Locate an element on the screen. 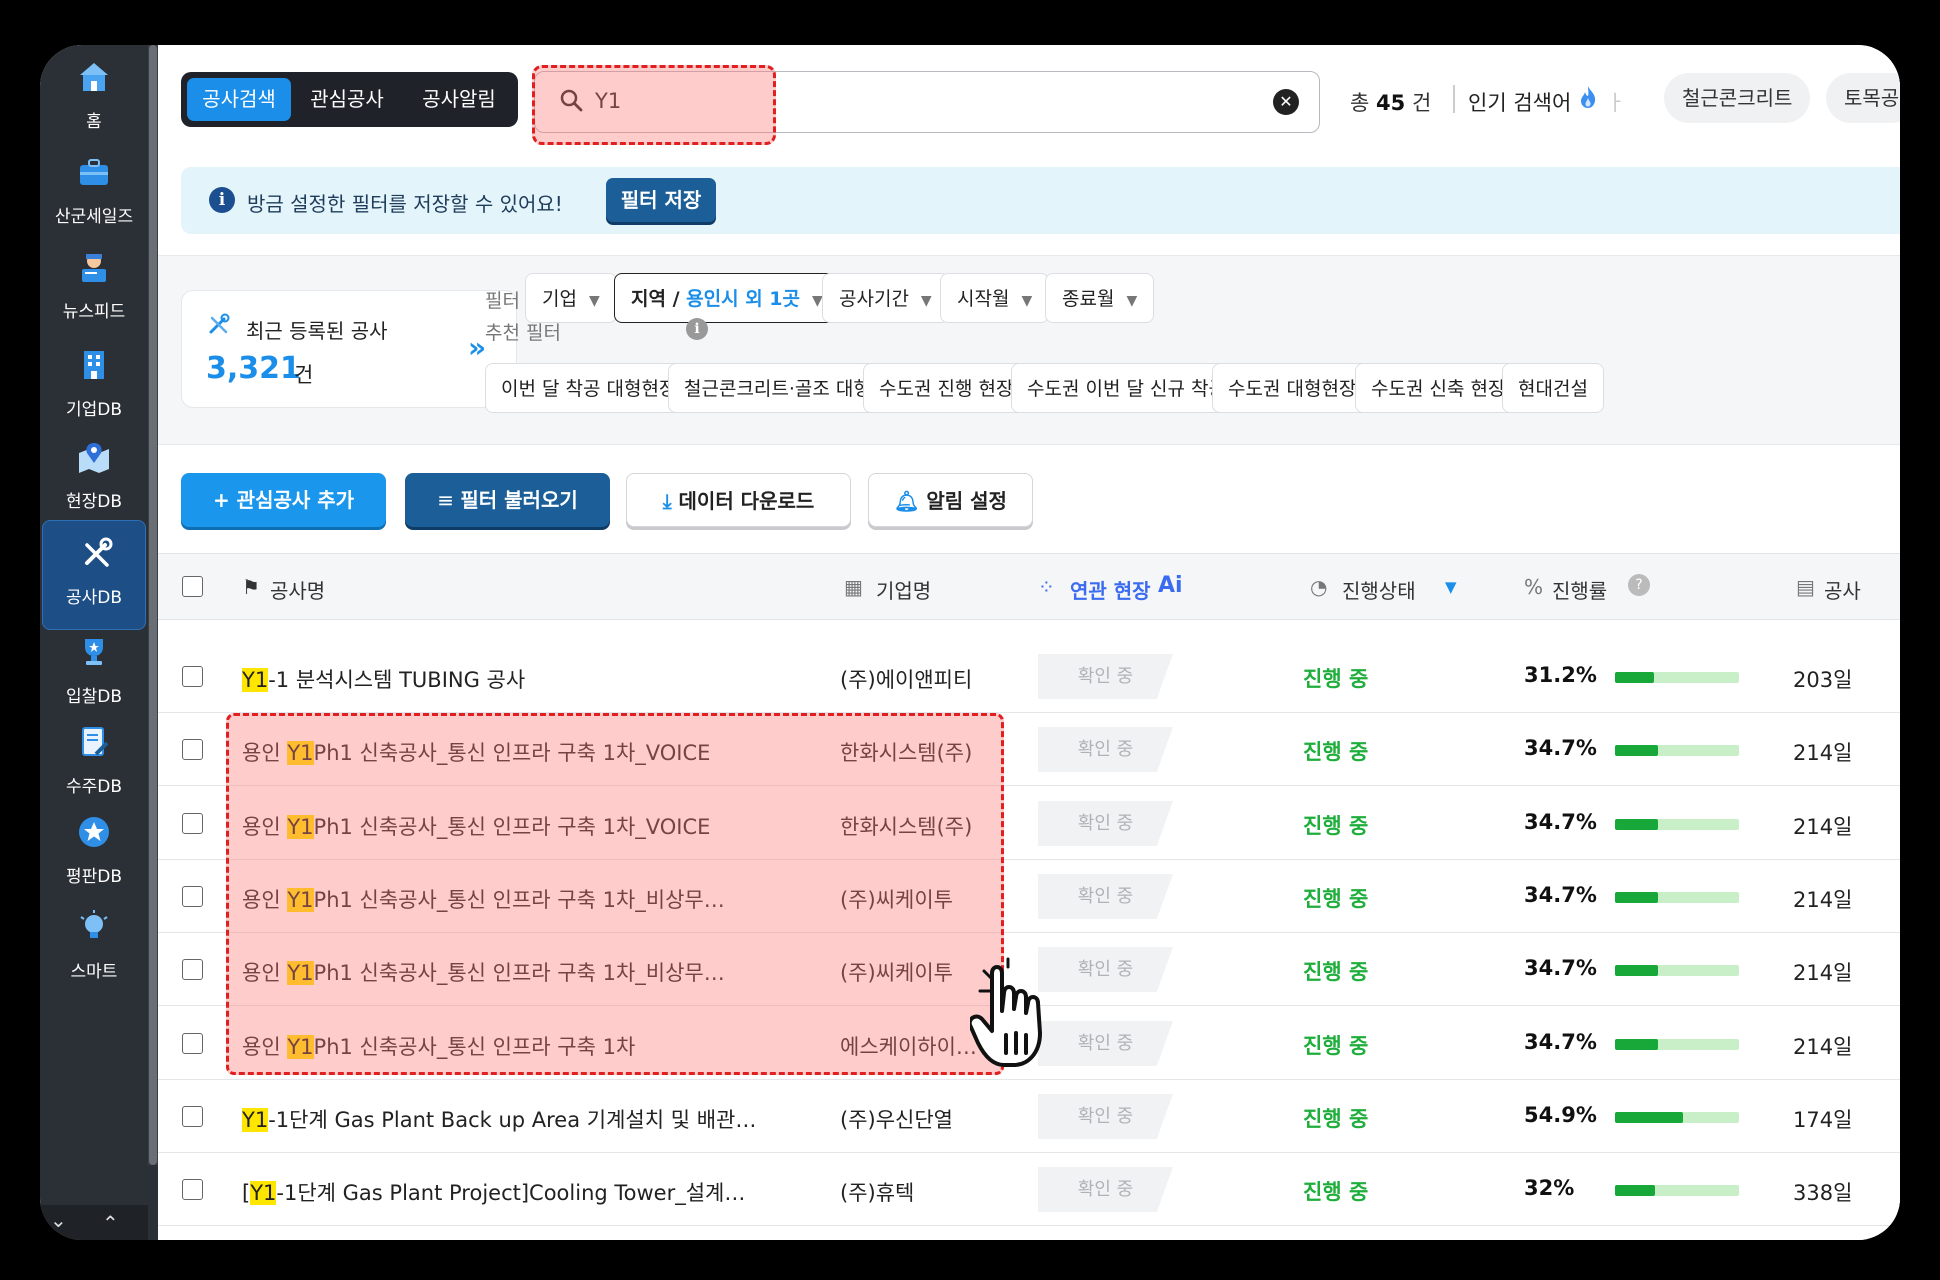  chevron-down-icon: ▼ is located at coordinates (926, 301).